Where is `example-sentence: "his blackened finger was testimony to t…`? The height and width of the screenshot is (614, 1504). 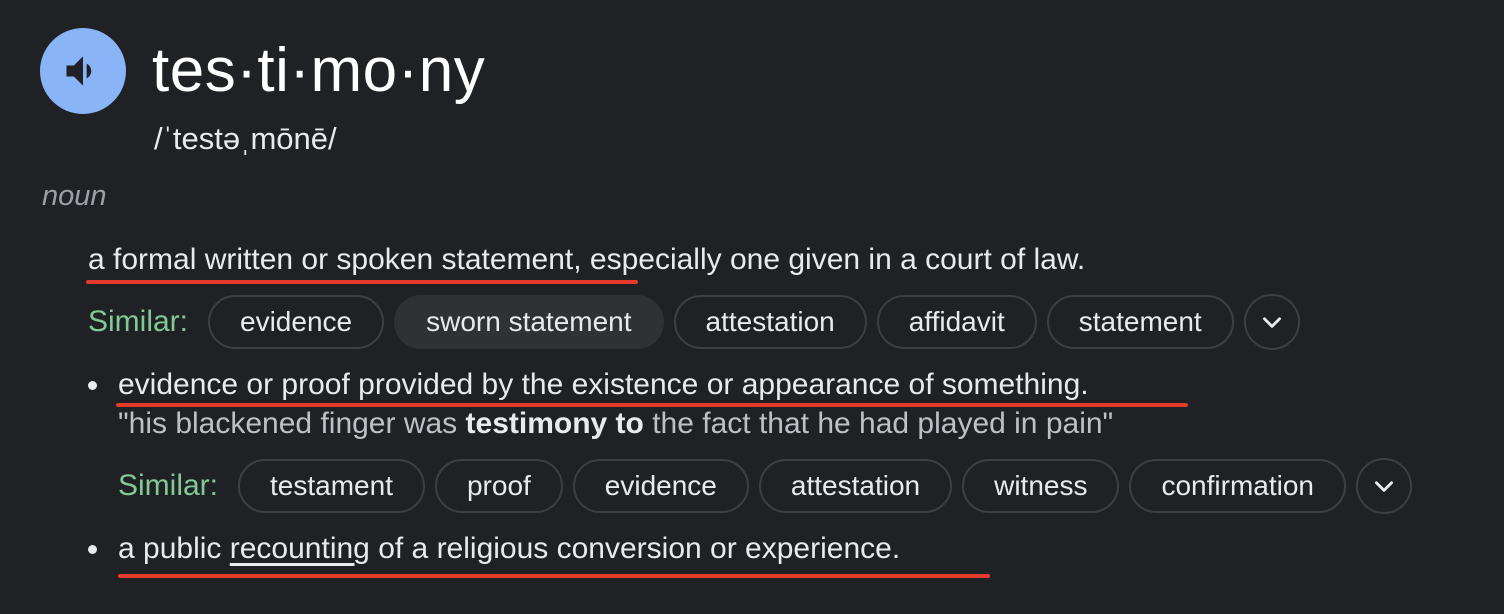 example-sentence: "his blackened finger was testimony to t… is located at coordinates (615, 424).